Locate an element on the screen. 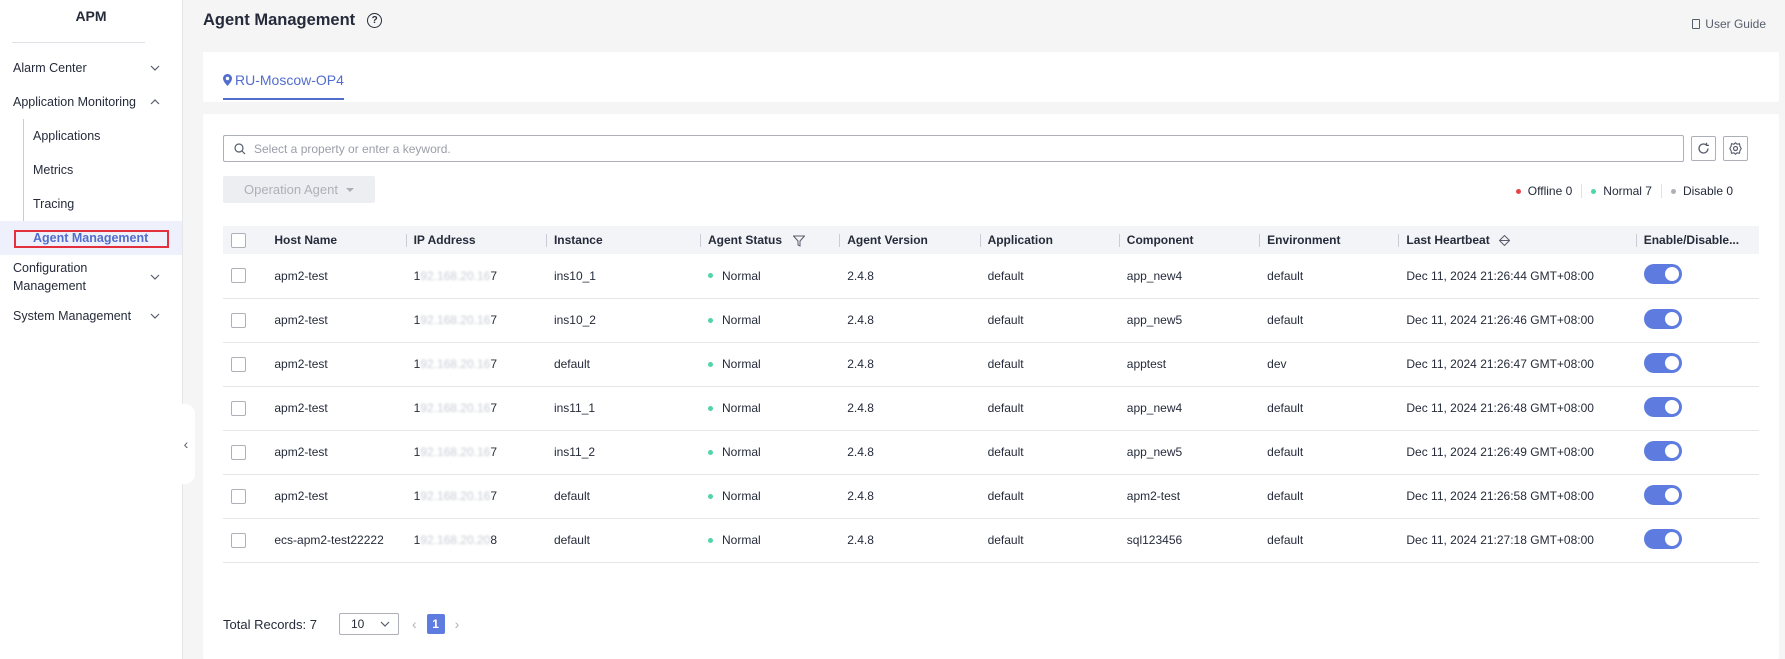 Image resolution: width=1785 pixels, height=659 pixels. legend-offline: Offline 0 is located at coordinates (1544, 191).